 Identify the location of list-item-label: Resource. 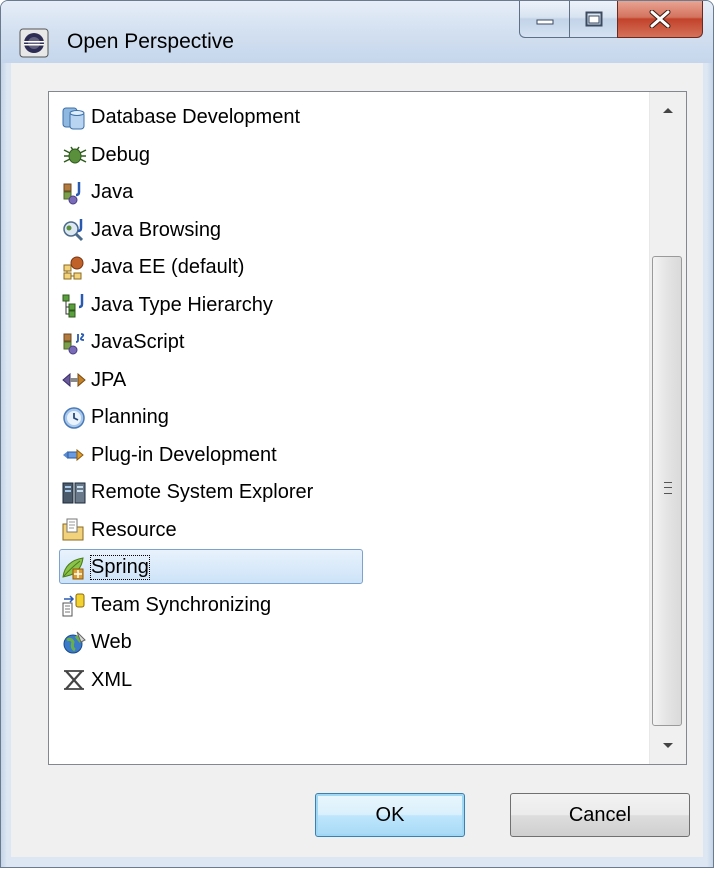
(134, 529).